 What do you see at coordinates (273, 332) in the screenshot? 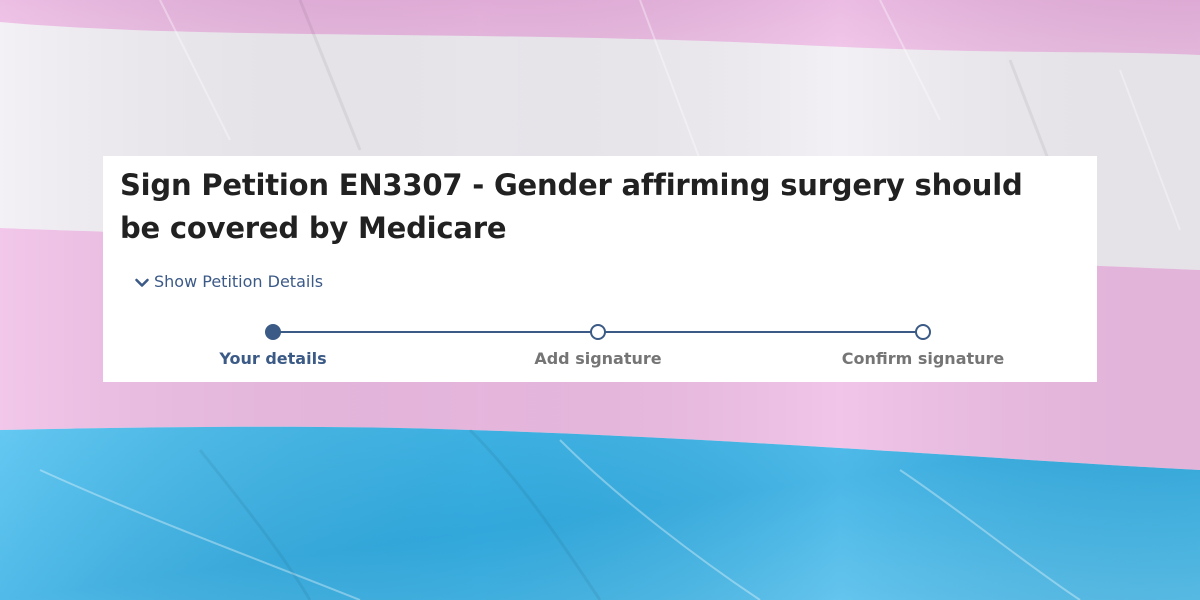
I see `step-indicator-active` at bounding box center [273, 332].